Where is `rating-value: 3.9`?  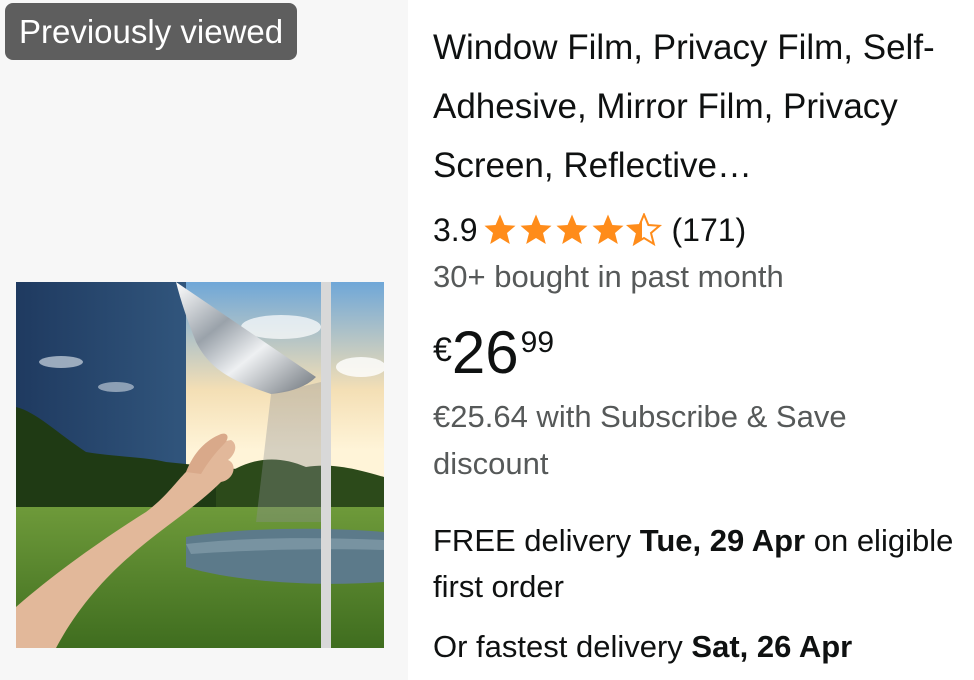 rating-value: 3.9 is located at coordinates (455, 229).